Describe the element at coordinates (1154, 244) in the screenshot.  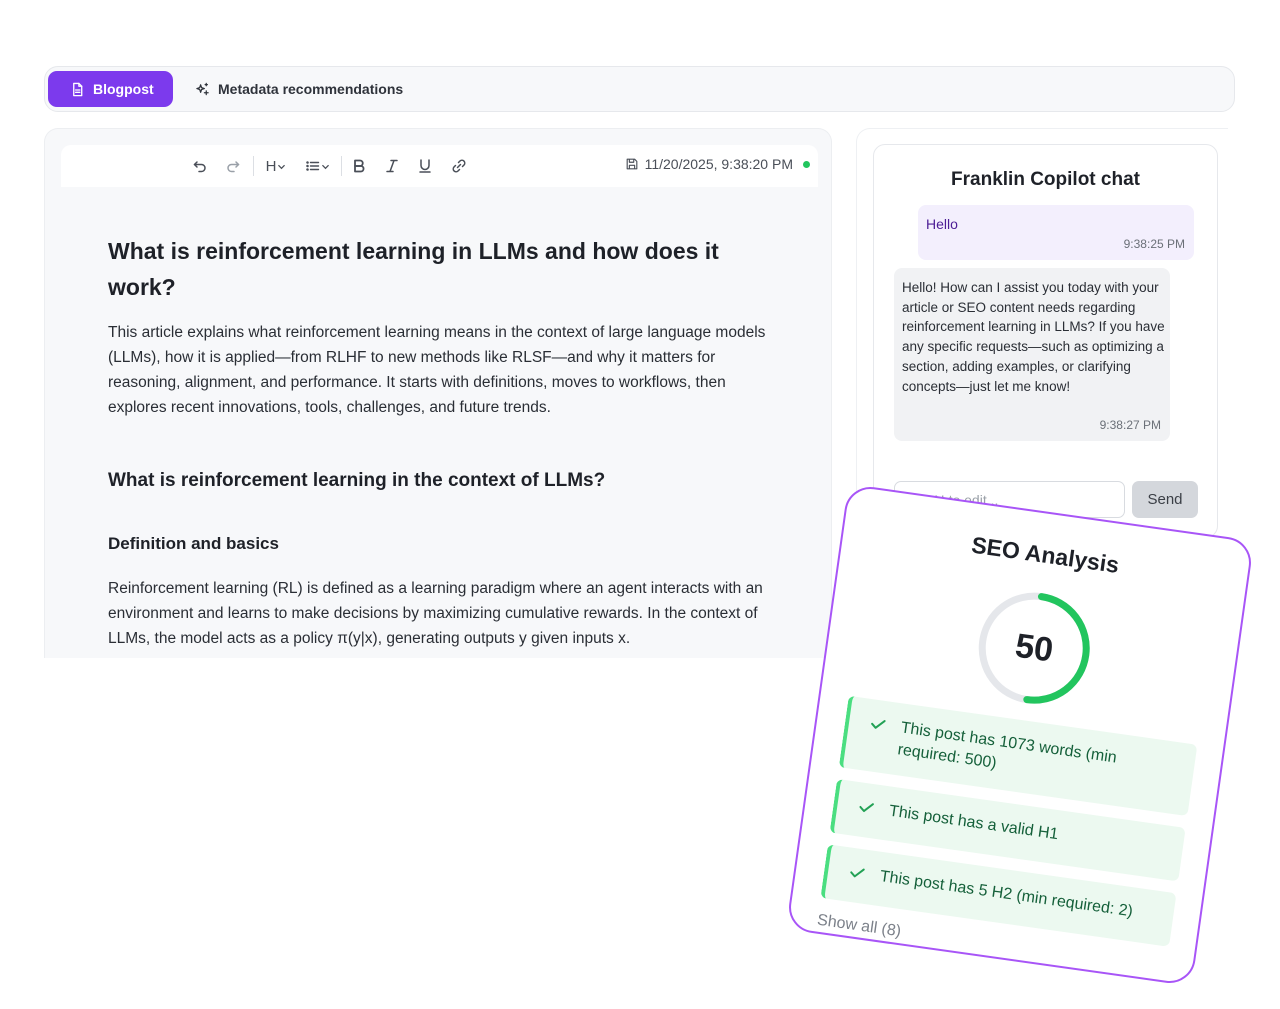
I see `message-time: 9:38:25 PM` at that location.